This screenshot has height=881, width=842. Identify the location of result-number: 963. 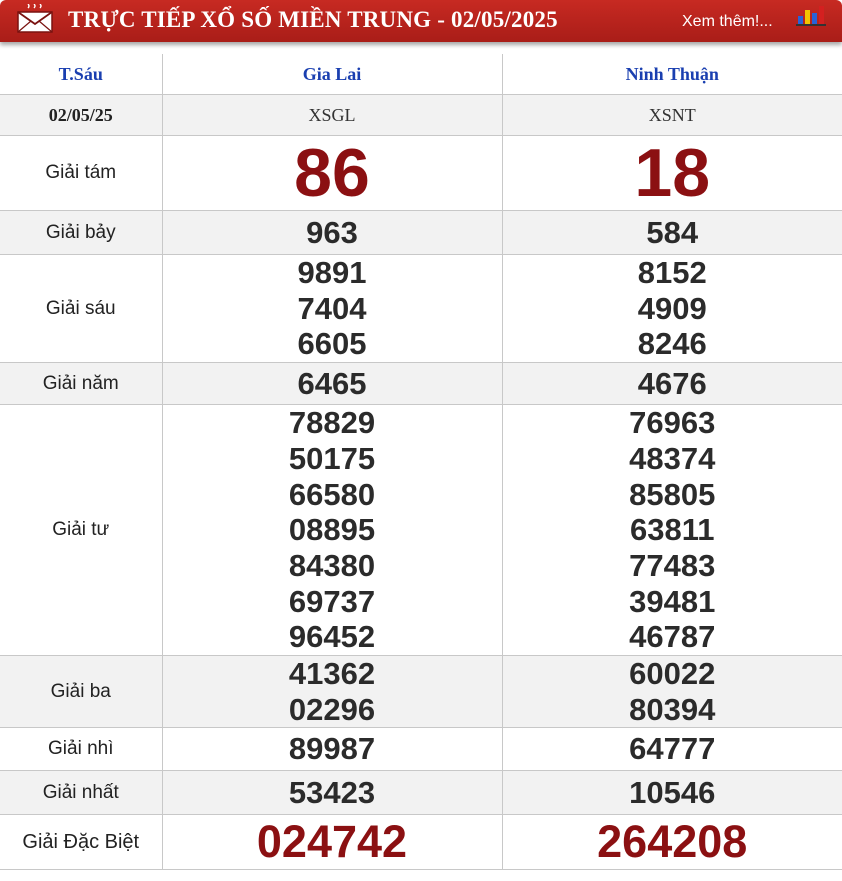
(332, 232).